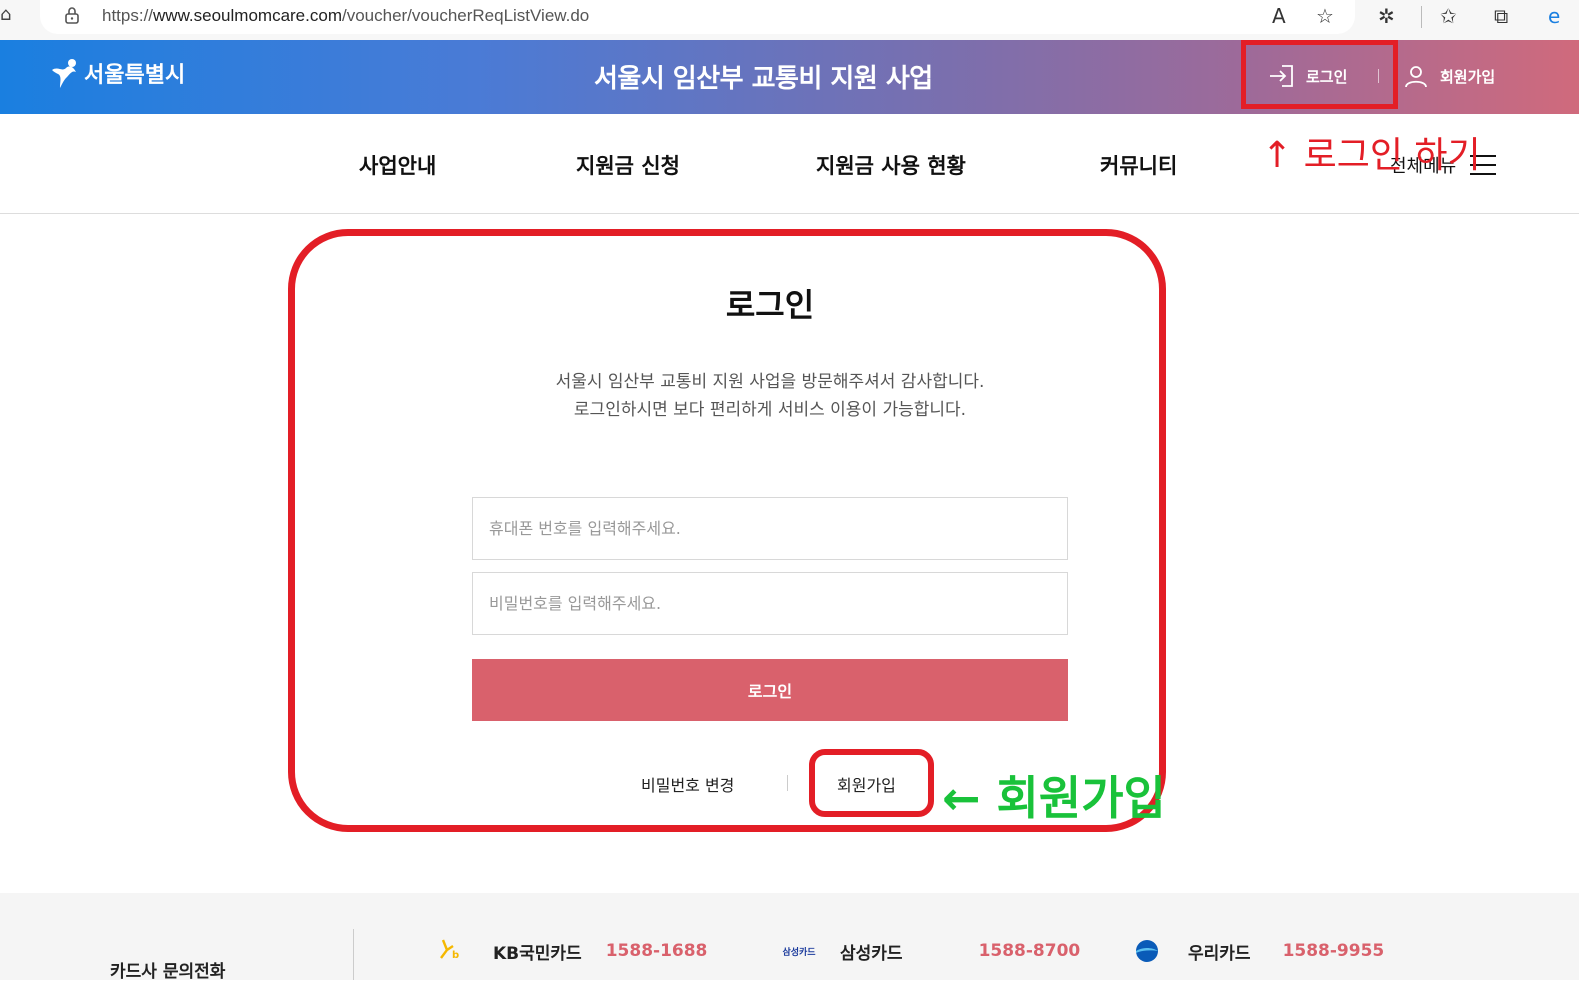 This screenshot has width=1579, height=982. Describe the element at coordinates (1448, 16) in the screenshot. I see `favorites-icon: ✩` at that location.